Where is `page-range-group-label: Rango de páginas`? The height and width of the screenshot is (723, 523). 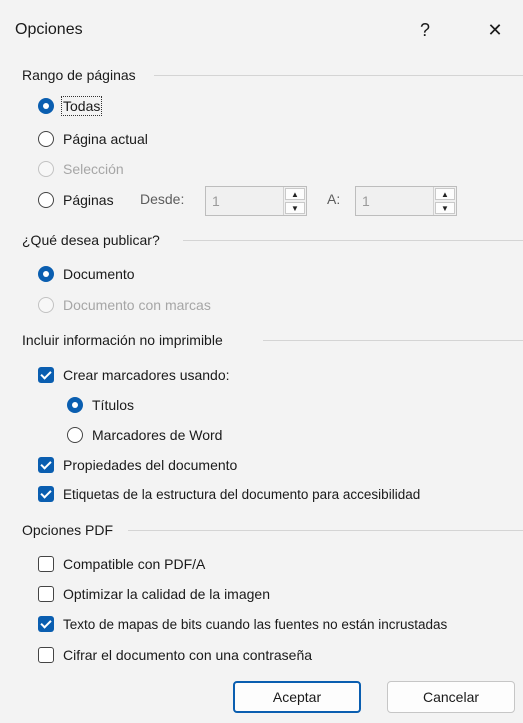 page-range-group-label: Rango de páginas is located at coordinates (79, 75).